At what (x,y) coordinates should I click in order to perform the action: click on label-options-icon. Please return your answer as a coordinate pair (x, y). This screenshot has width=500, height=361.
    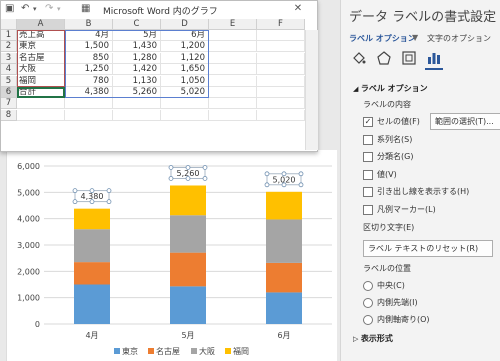
    Looking at the image, I should click on (434, 58).